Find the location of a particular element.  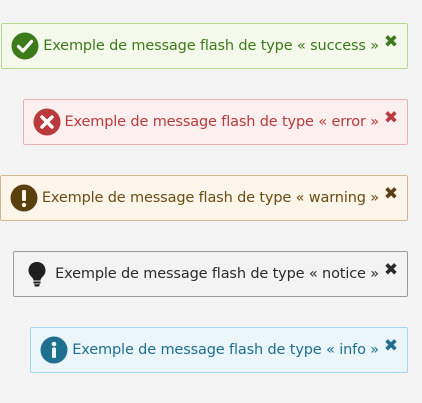

lightbulb-icon is located at coordinates (37, 274).